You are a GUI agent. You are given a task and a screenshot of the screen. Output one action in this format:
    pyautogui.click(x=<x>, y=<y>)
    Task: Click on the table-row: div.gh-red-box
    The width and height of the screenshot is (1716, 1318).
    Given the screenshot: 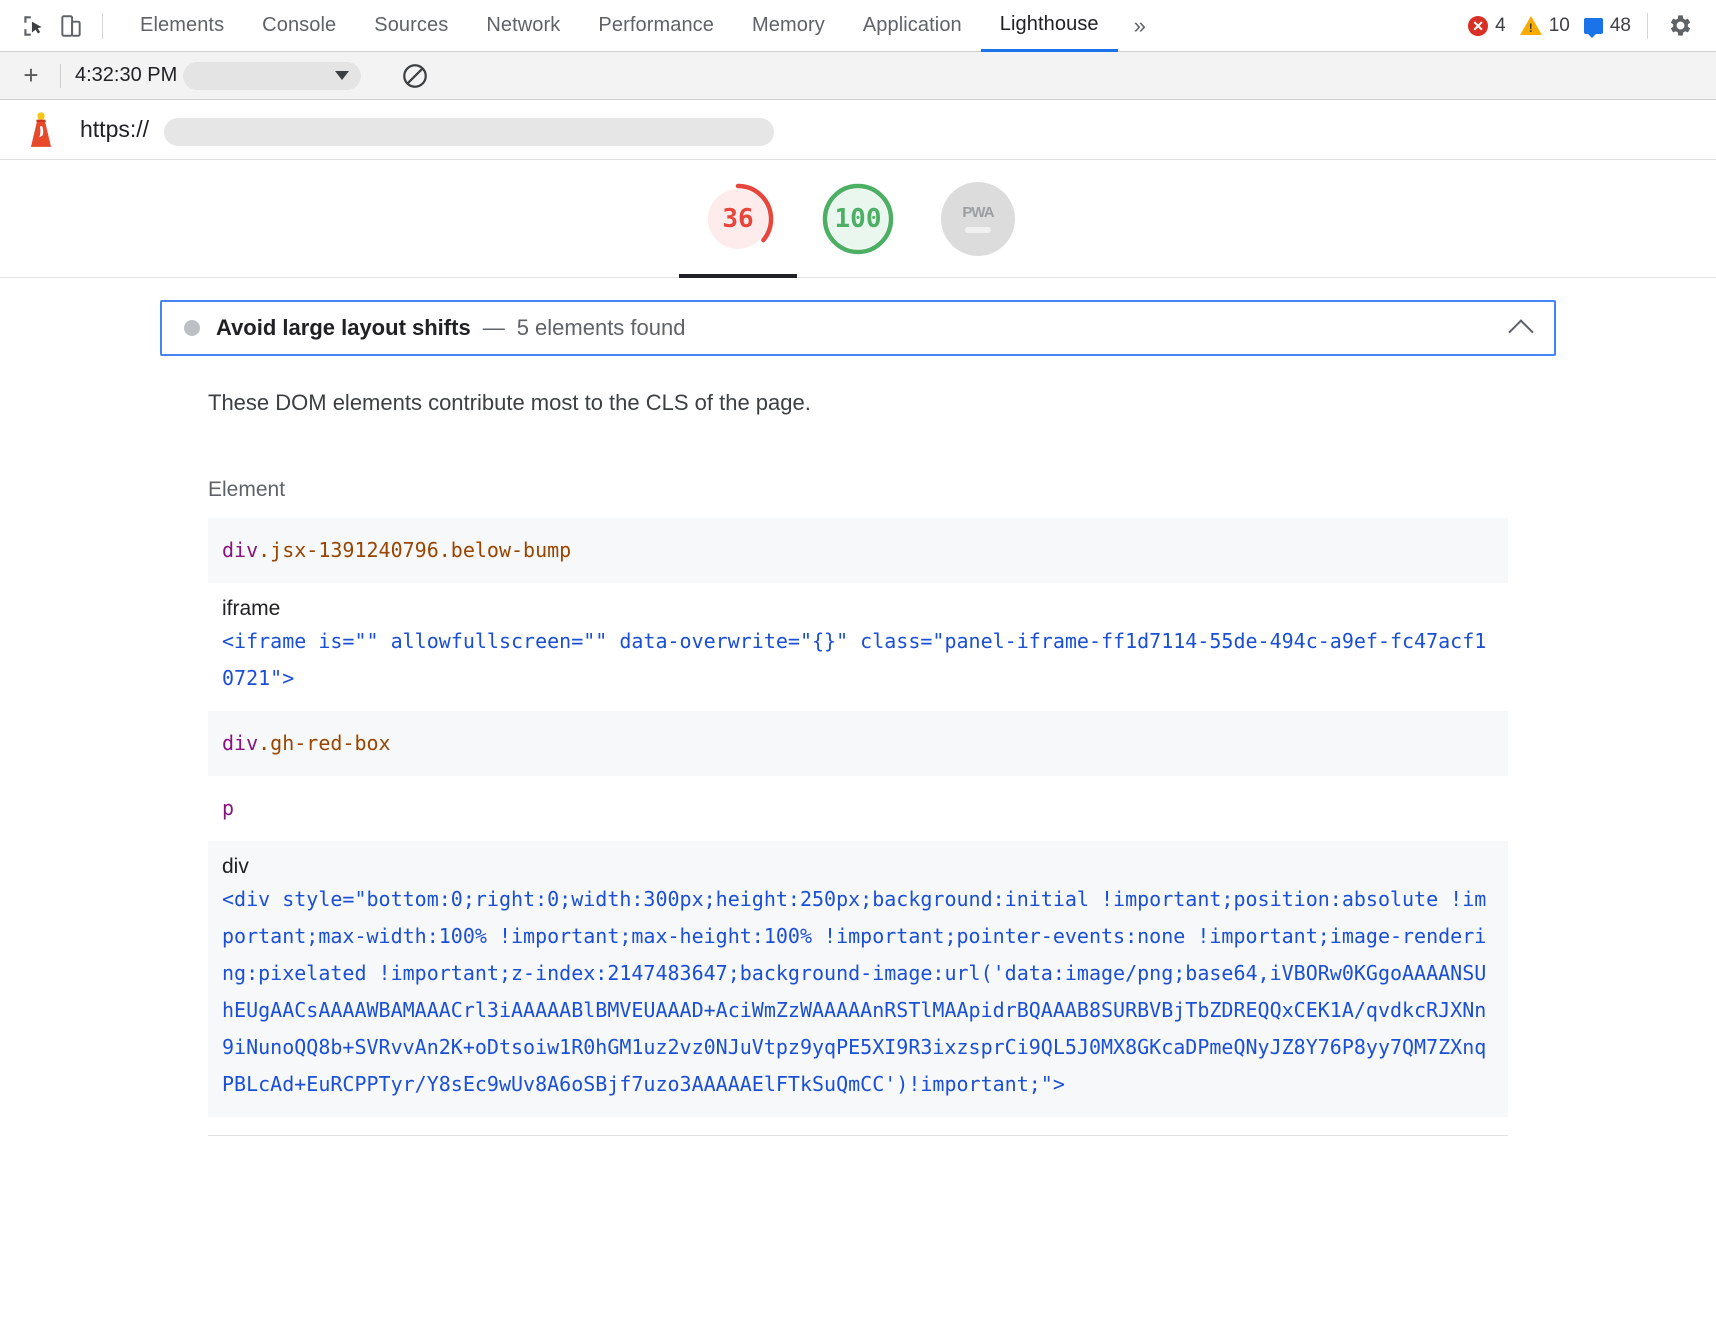 What is the action you would take?
    pyautogui.click(x=858, y=743)
    